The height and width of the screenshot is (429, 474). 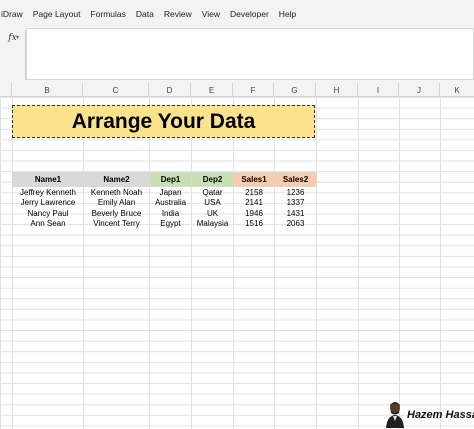 What do you see at coordinates (337, 90) in the screenshot?
I see `column-header-h: H` at bounding box center [337, 90].